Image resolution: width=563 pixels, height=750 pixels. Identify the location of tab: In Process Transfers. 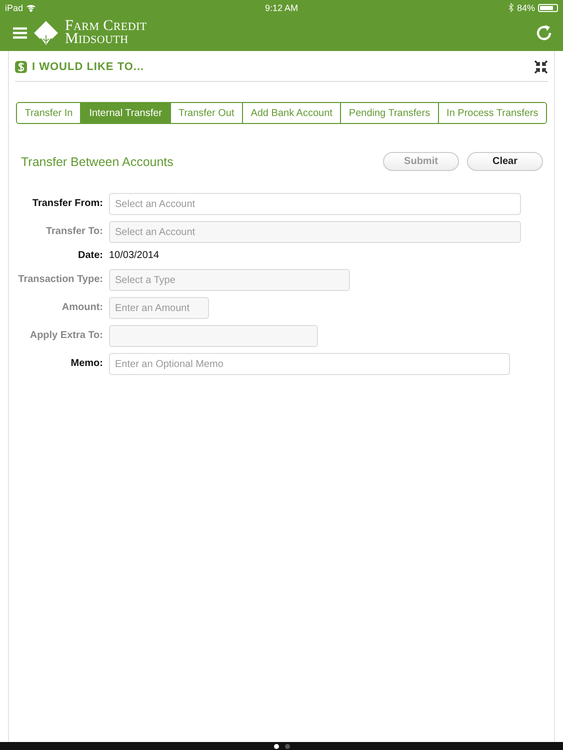
(492, 113).